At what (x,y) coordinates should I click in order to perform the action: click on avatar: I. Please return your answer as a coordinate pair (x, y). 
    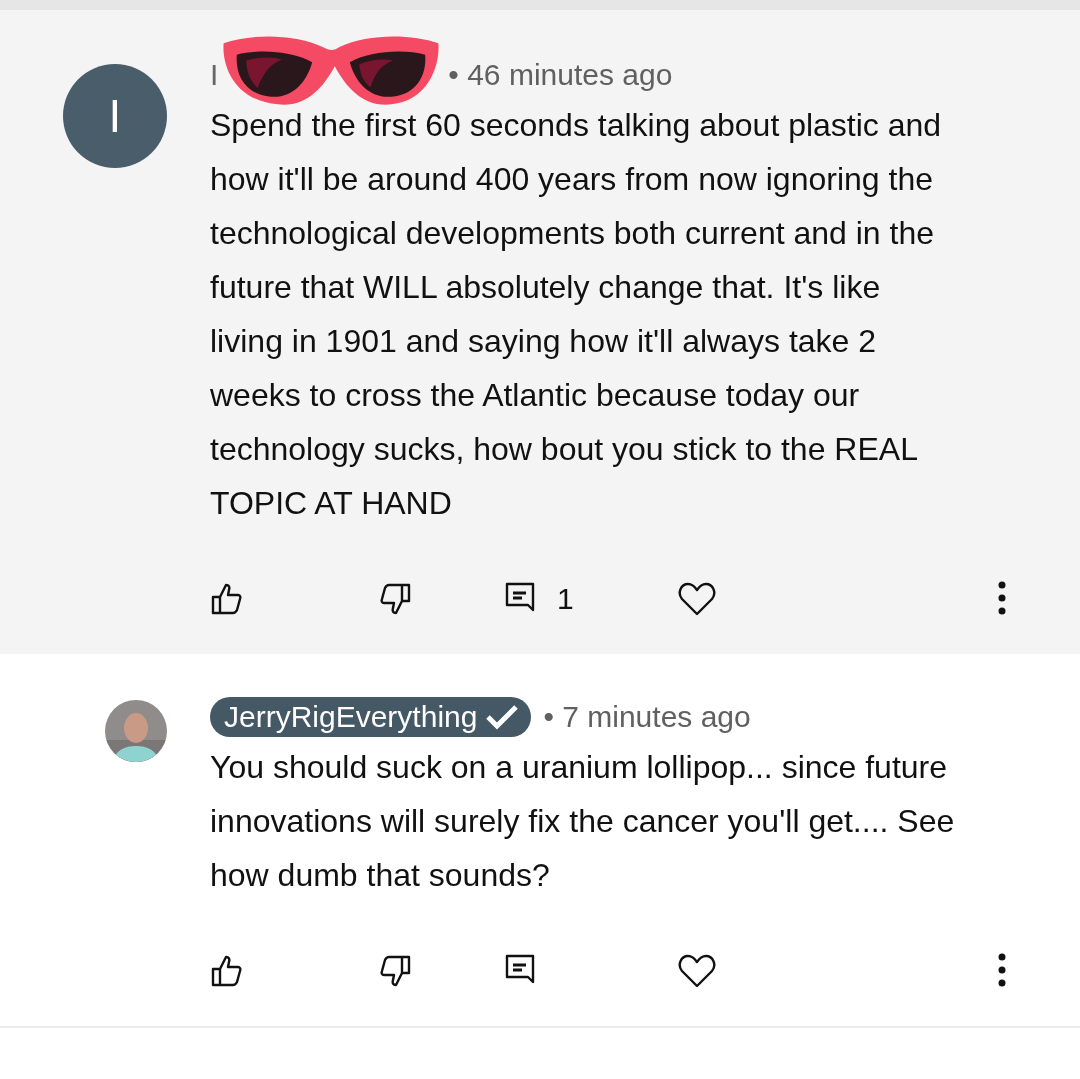
    Looking at the image, I should click on (115, 116).